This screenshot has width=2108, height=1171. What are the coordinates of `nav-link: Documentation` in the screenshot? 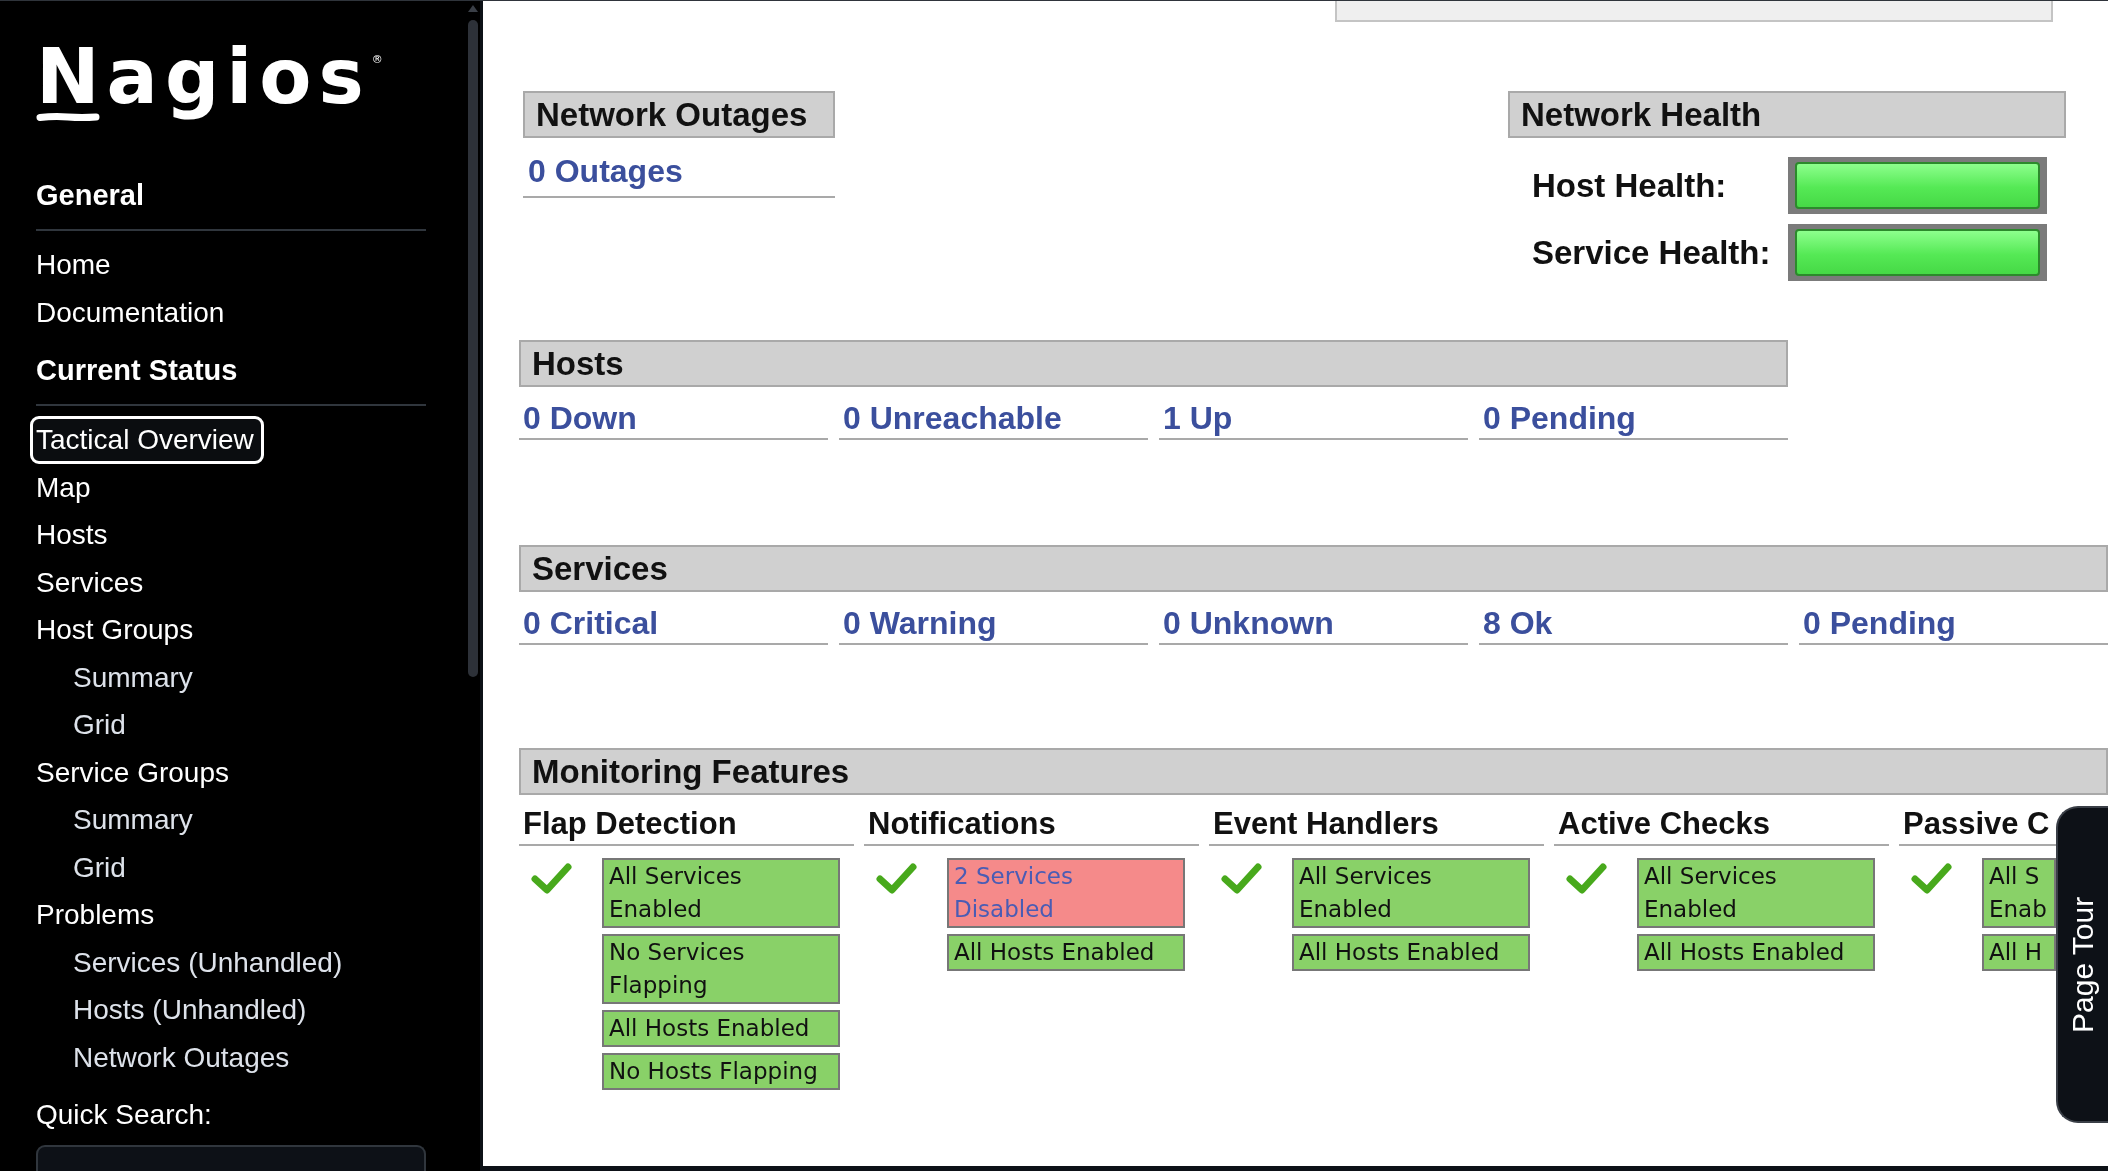 It's located at (132, 312).